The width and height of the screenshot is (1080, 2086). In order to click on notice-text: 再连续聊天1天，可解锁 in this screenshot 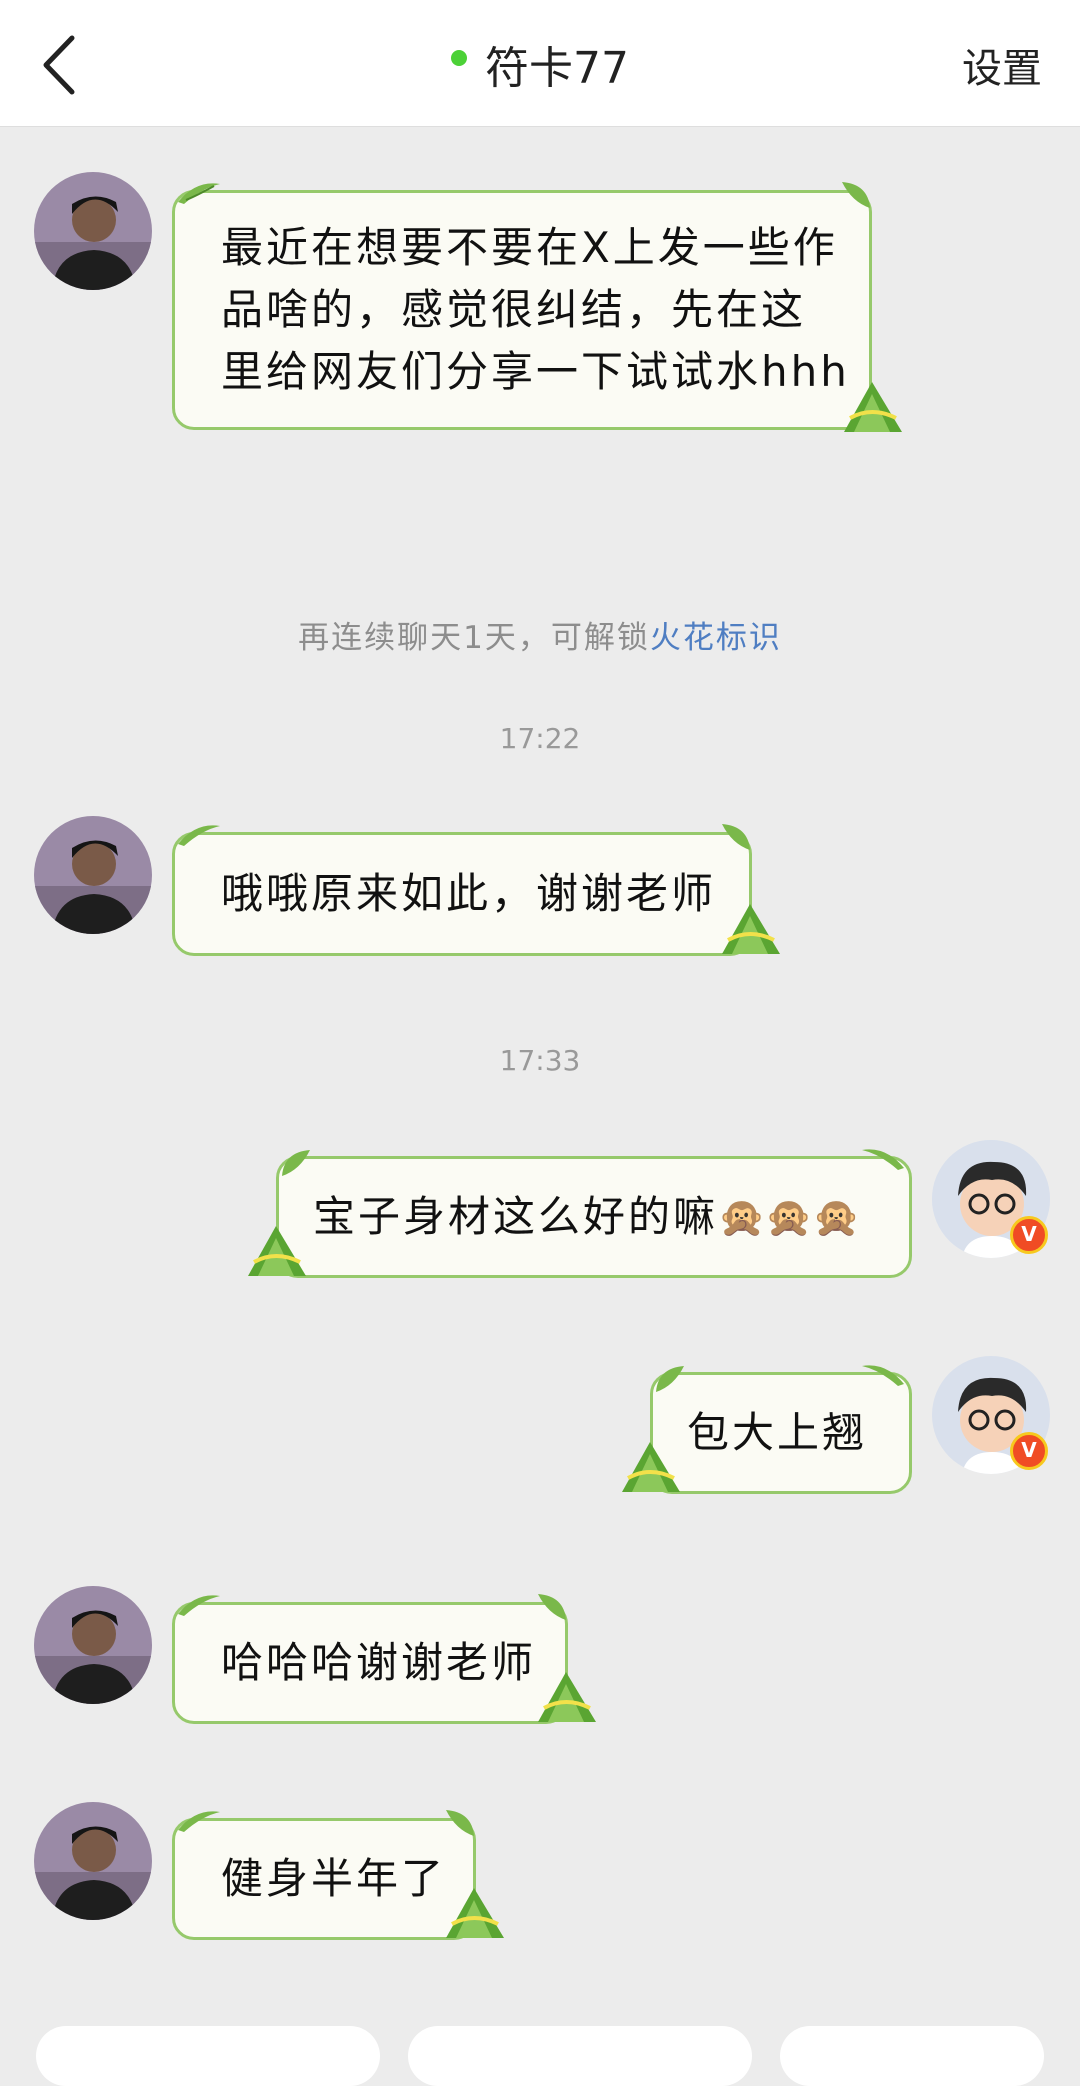, I will do `click(474, 638)`.